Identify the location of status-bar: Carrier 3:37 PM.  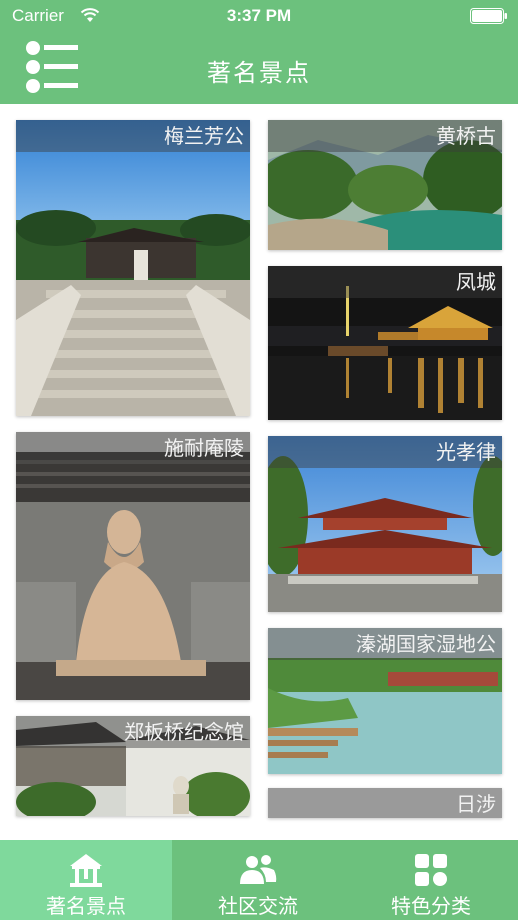
(259, 17).